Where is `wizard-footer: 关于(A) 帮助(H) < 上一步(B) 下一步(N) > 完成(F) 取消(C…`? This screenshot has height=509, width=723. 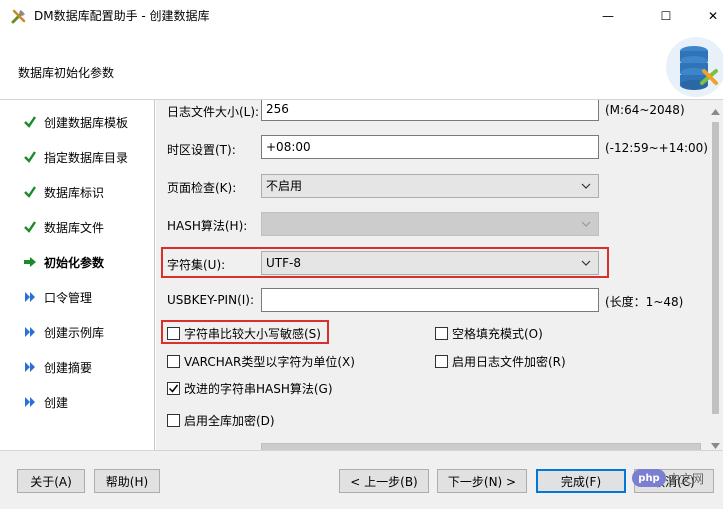
wizard-footer: 关于(A) 帮助(H) < 上一步(B) 下一步(N) > 完成(F) 取消(C… is located at coordinates (361, 479).